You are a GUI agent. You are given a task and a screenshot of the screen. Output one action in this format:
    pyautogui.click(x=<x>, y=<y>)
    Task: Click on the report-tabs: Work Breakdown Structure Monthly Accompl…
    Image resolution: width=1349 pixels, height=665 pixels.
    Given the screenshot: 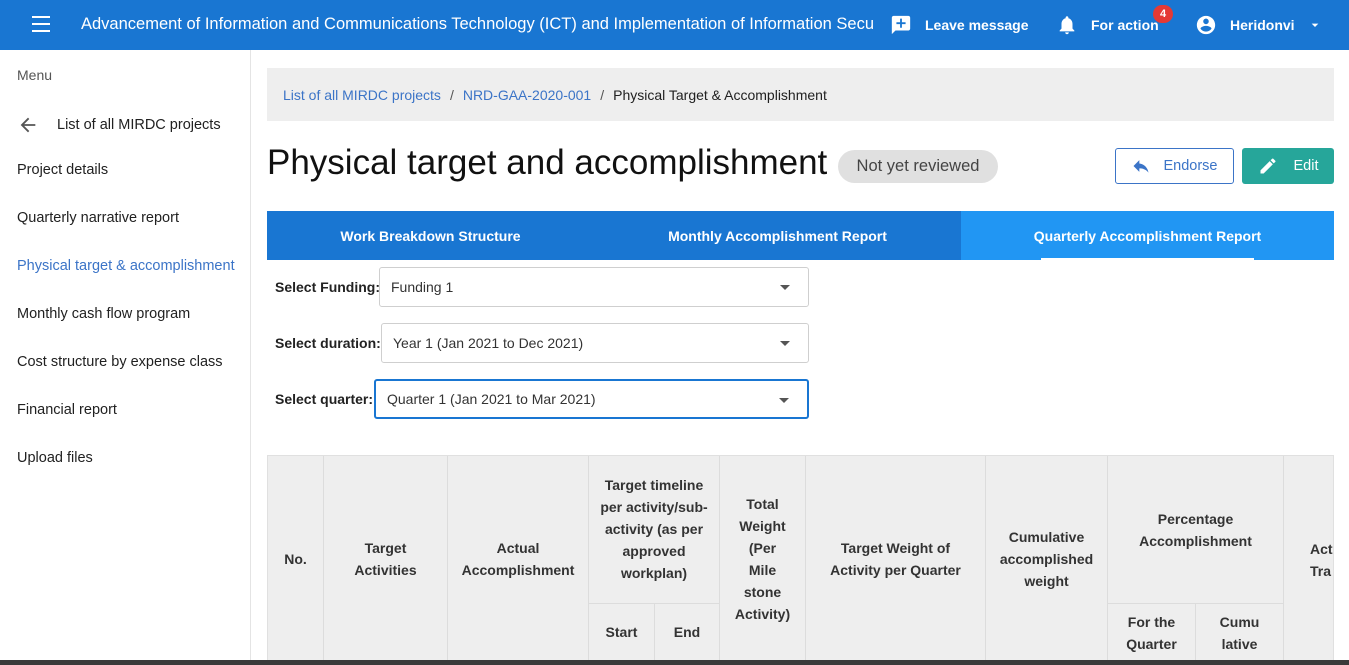 What is the action you would take?
    pyautogui.click(x=800, y=235)
    